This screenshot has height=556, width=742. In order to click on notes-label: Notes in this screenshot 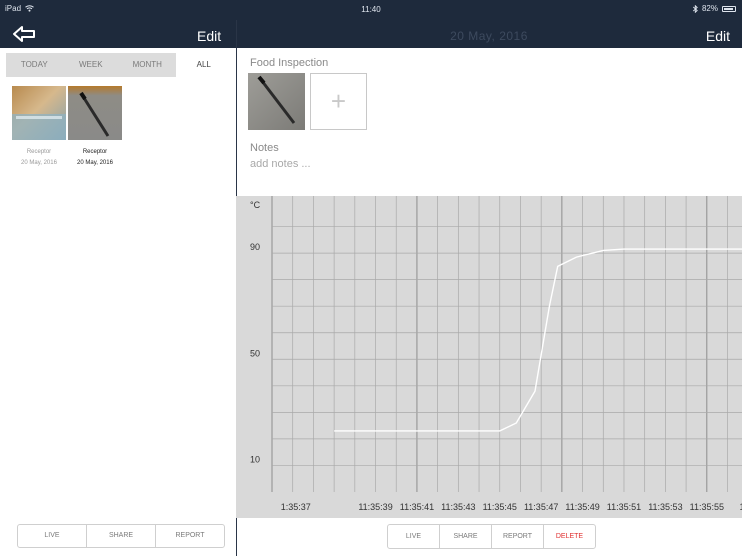, I will do `click(264, 148)`.